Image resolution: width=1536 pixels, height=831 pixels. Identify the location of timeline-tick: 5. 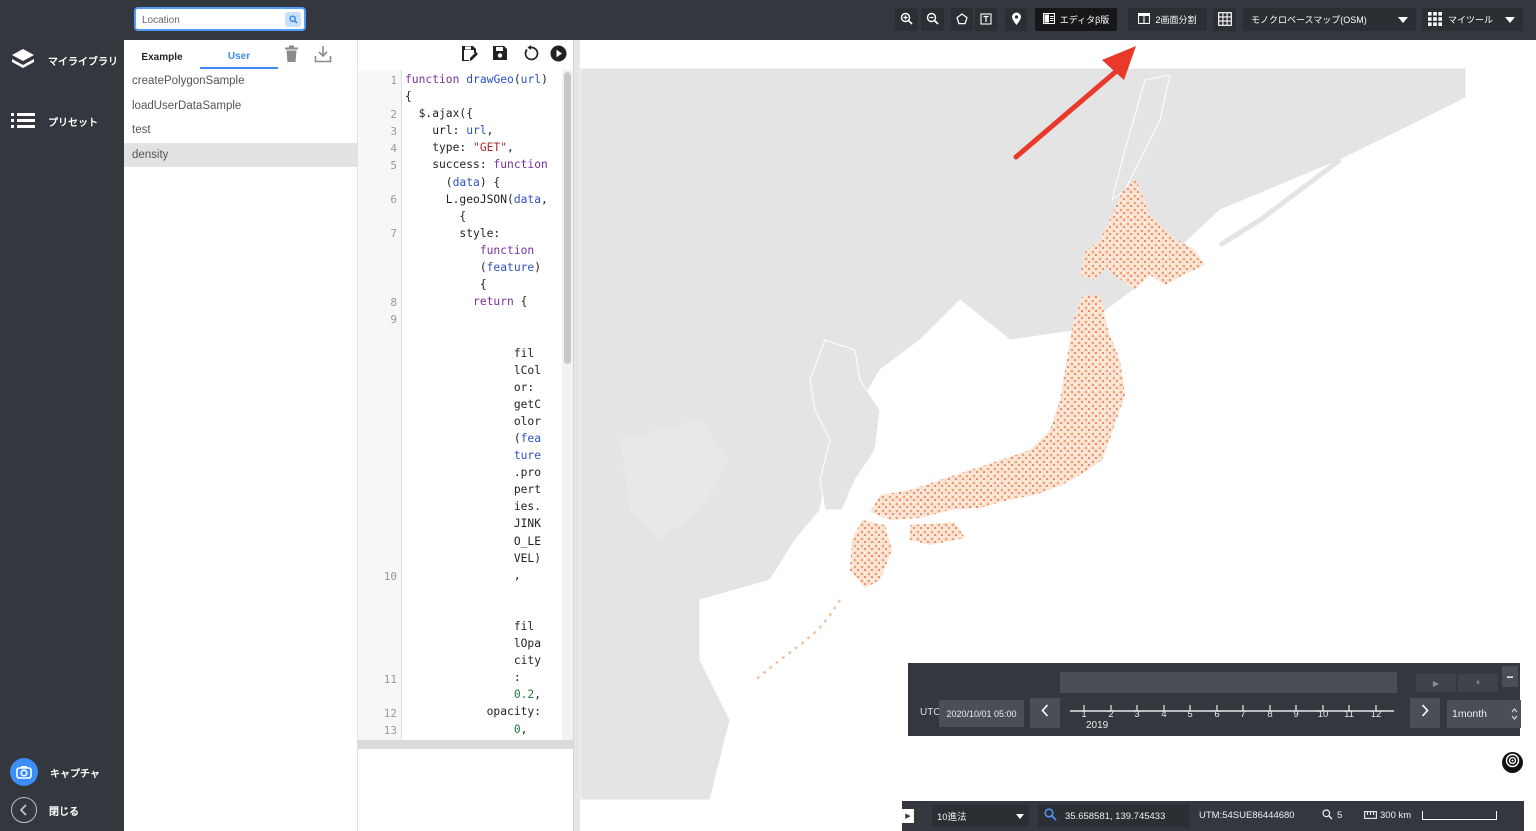
(1190, 714).